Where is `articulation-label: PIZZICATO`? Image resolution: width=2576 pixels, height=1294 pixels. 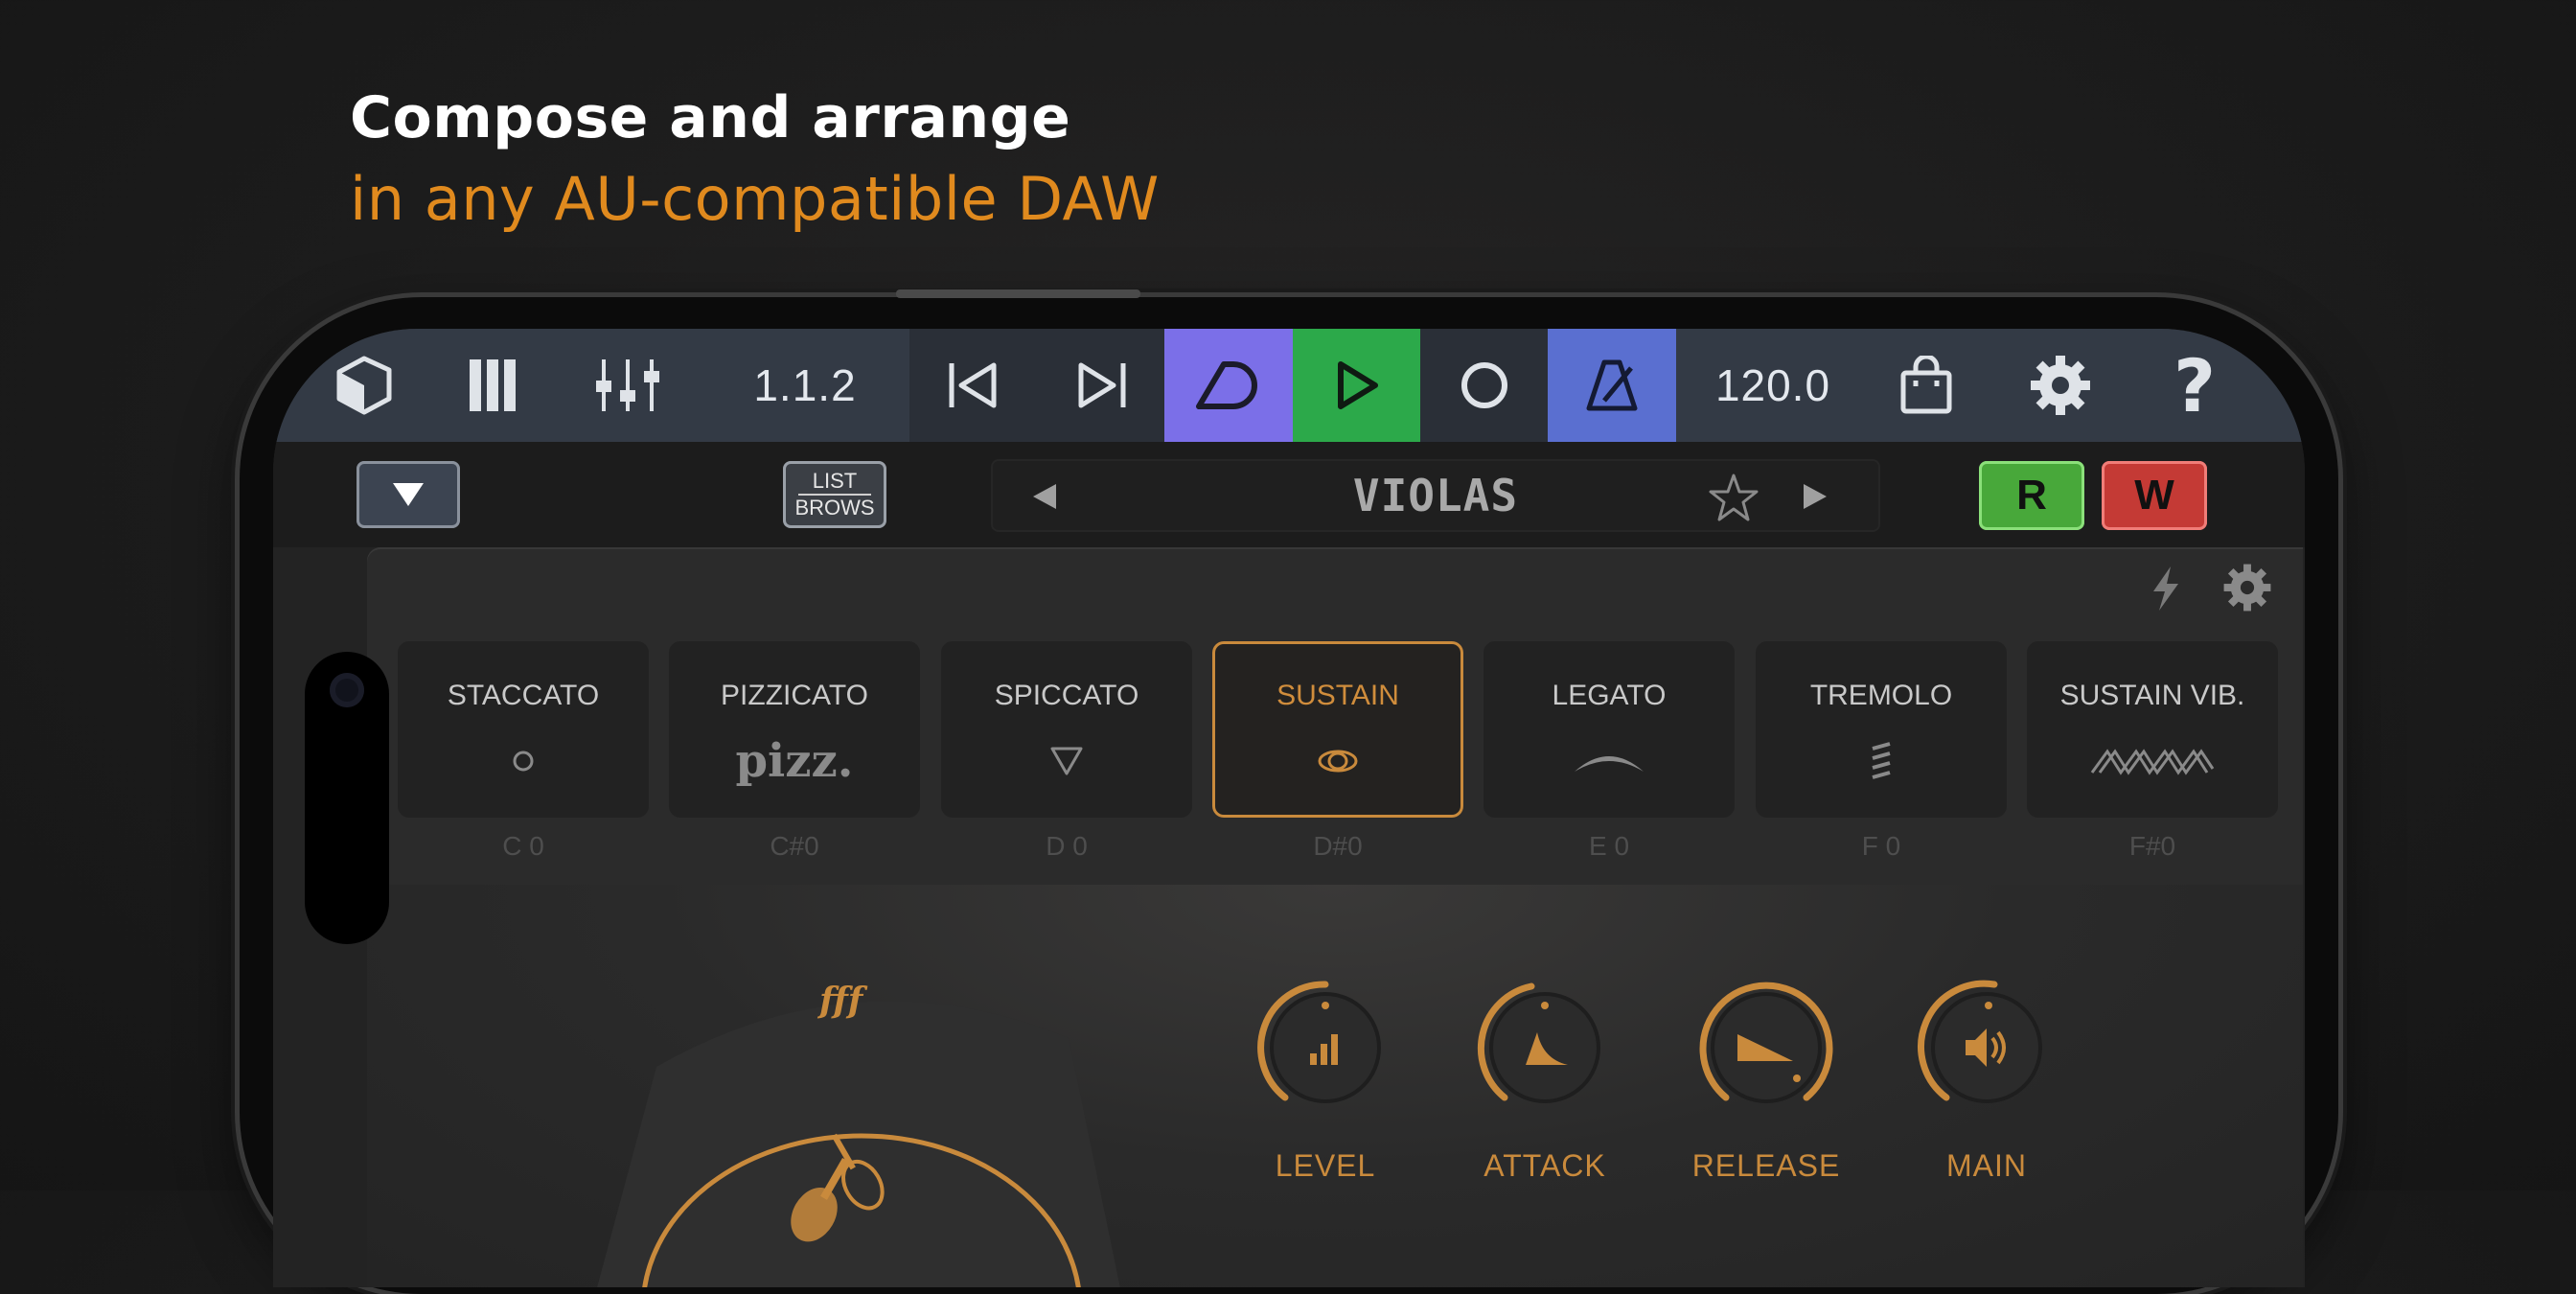 articulation-label: PIZZICATO is located at coordinates (794, 695).